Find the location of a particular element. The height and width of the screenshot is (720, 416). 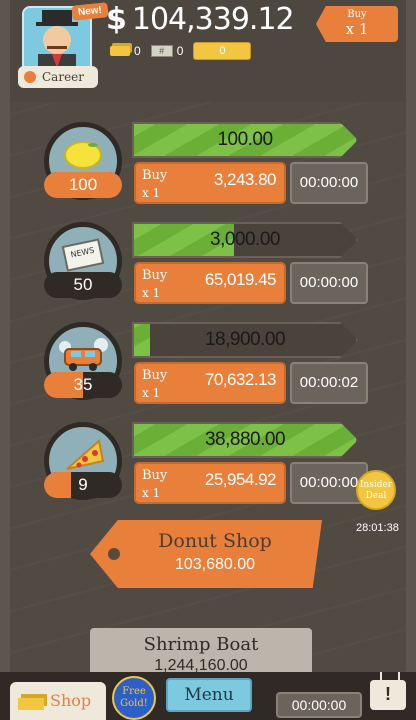

tv-ad-icon: ! is located at coordinates (388, 695).